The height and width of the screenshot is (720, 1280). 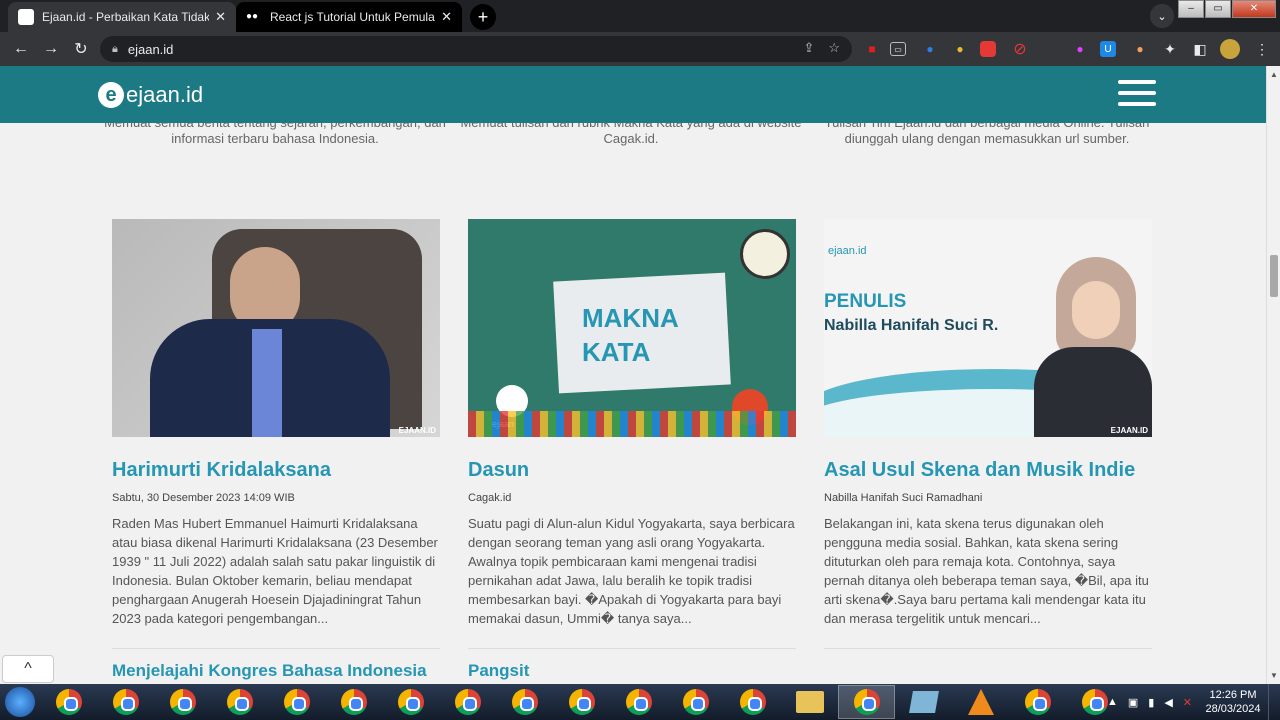 I want to click on article-title: Harimurti Kridalaksana, so click(x=276, y=470).